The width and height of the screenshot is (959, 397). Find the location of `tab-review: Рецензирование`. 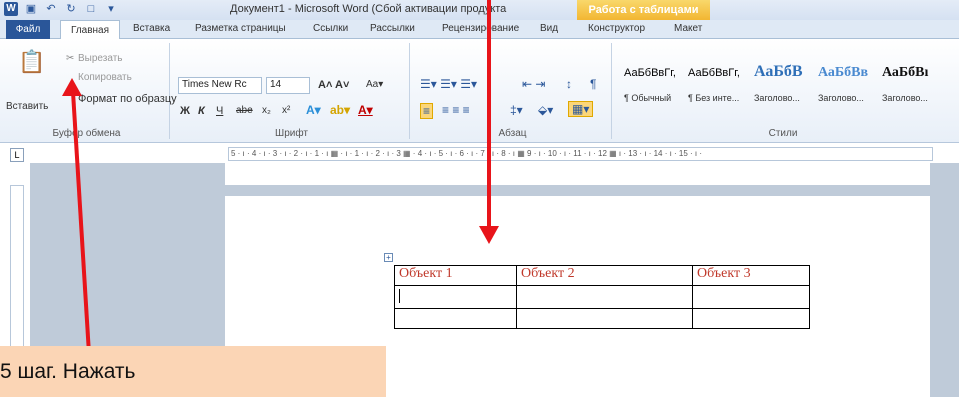

tab-review: Рецензирование is located at coordinates (480, 28).